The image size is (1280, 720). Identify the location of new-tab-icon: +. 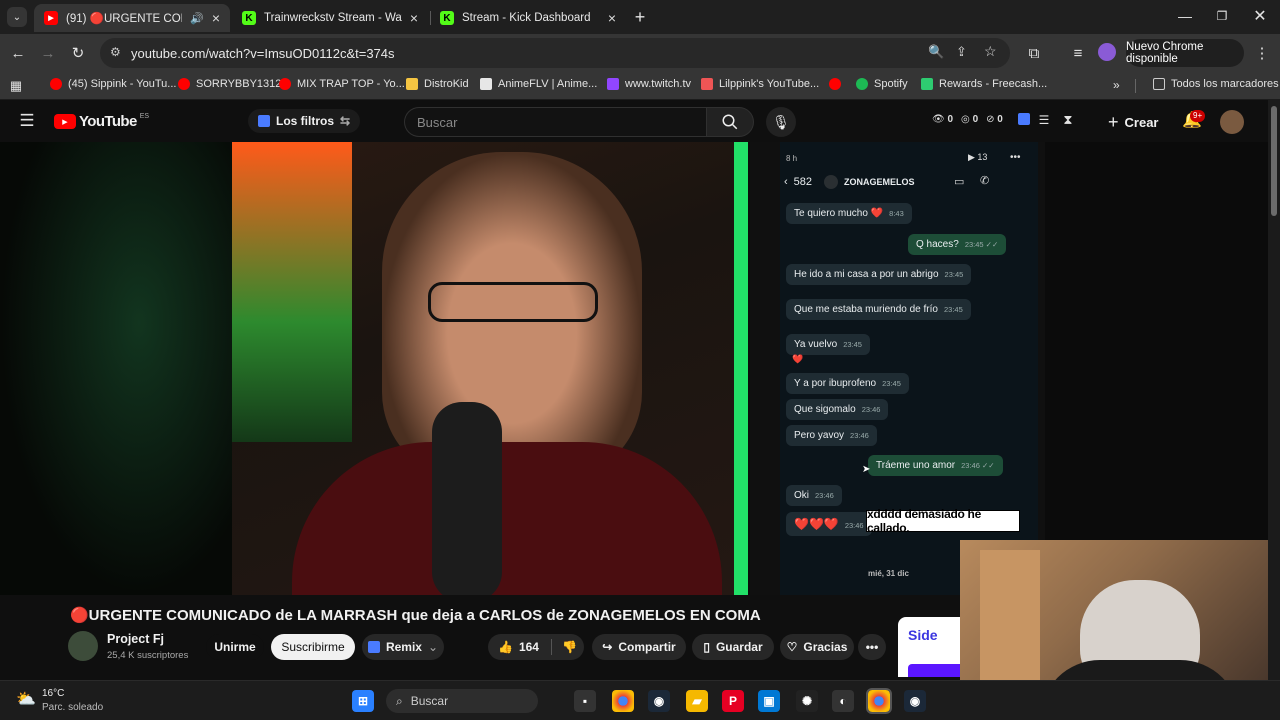
(640, 17).